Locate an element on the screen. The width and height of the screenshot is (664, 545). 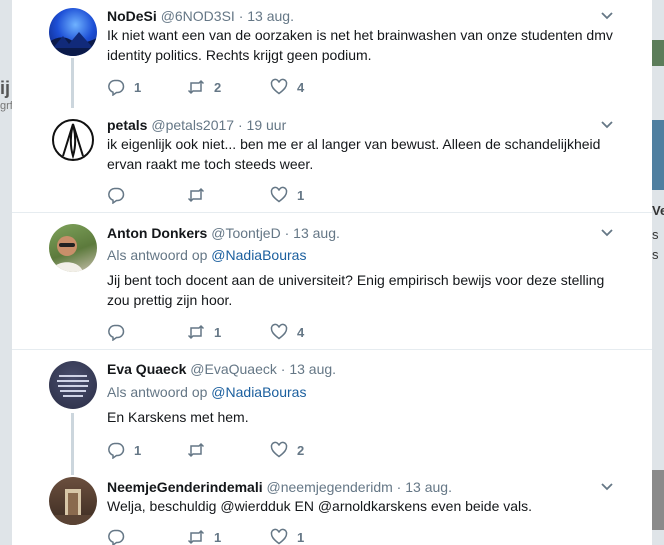
tweet-actions: 1 4 is located at coordinates (257, 332).